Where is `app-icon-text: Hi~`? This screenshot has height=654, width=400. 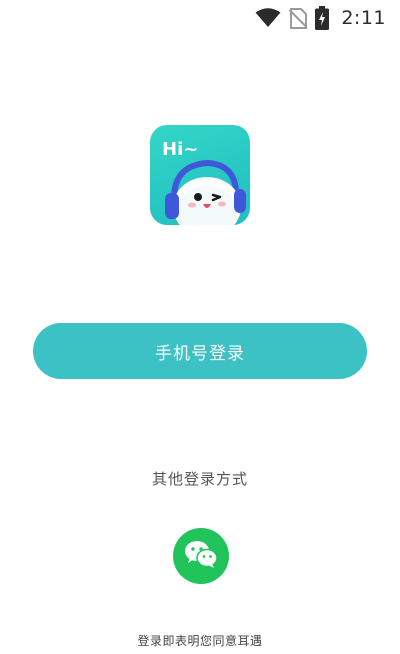
app-icon-text: Hi~ is located at coordinates (180, 149).